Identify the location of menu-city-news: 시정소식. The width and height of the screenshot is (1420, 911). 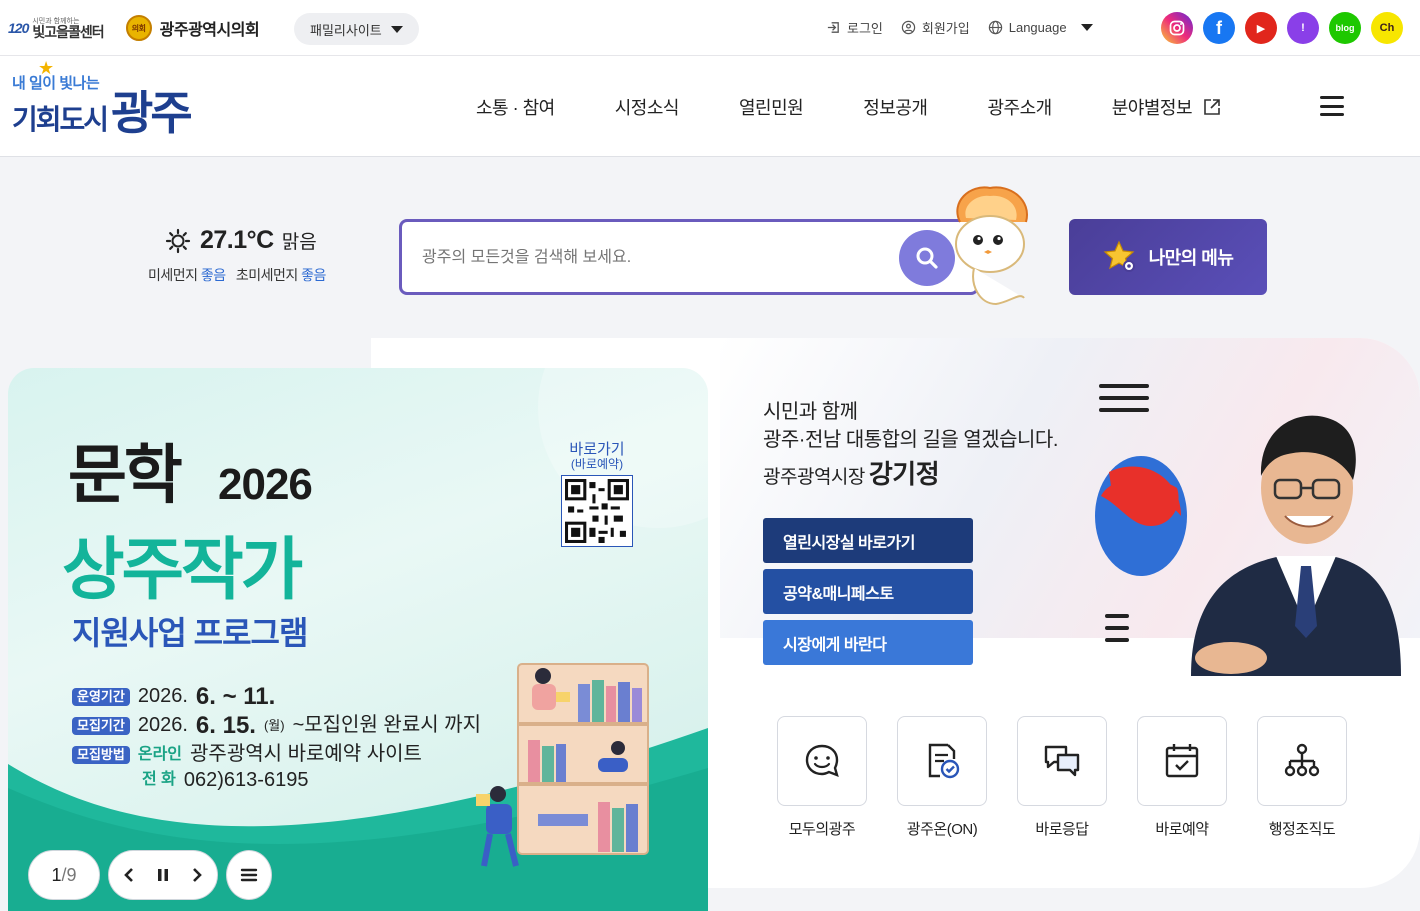
(647, 107).